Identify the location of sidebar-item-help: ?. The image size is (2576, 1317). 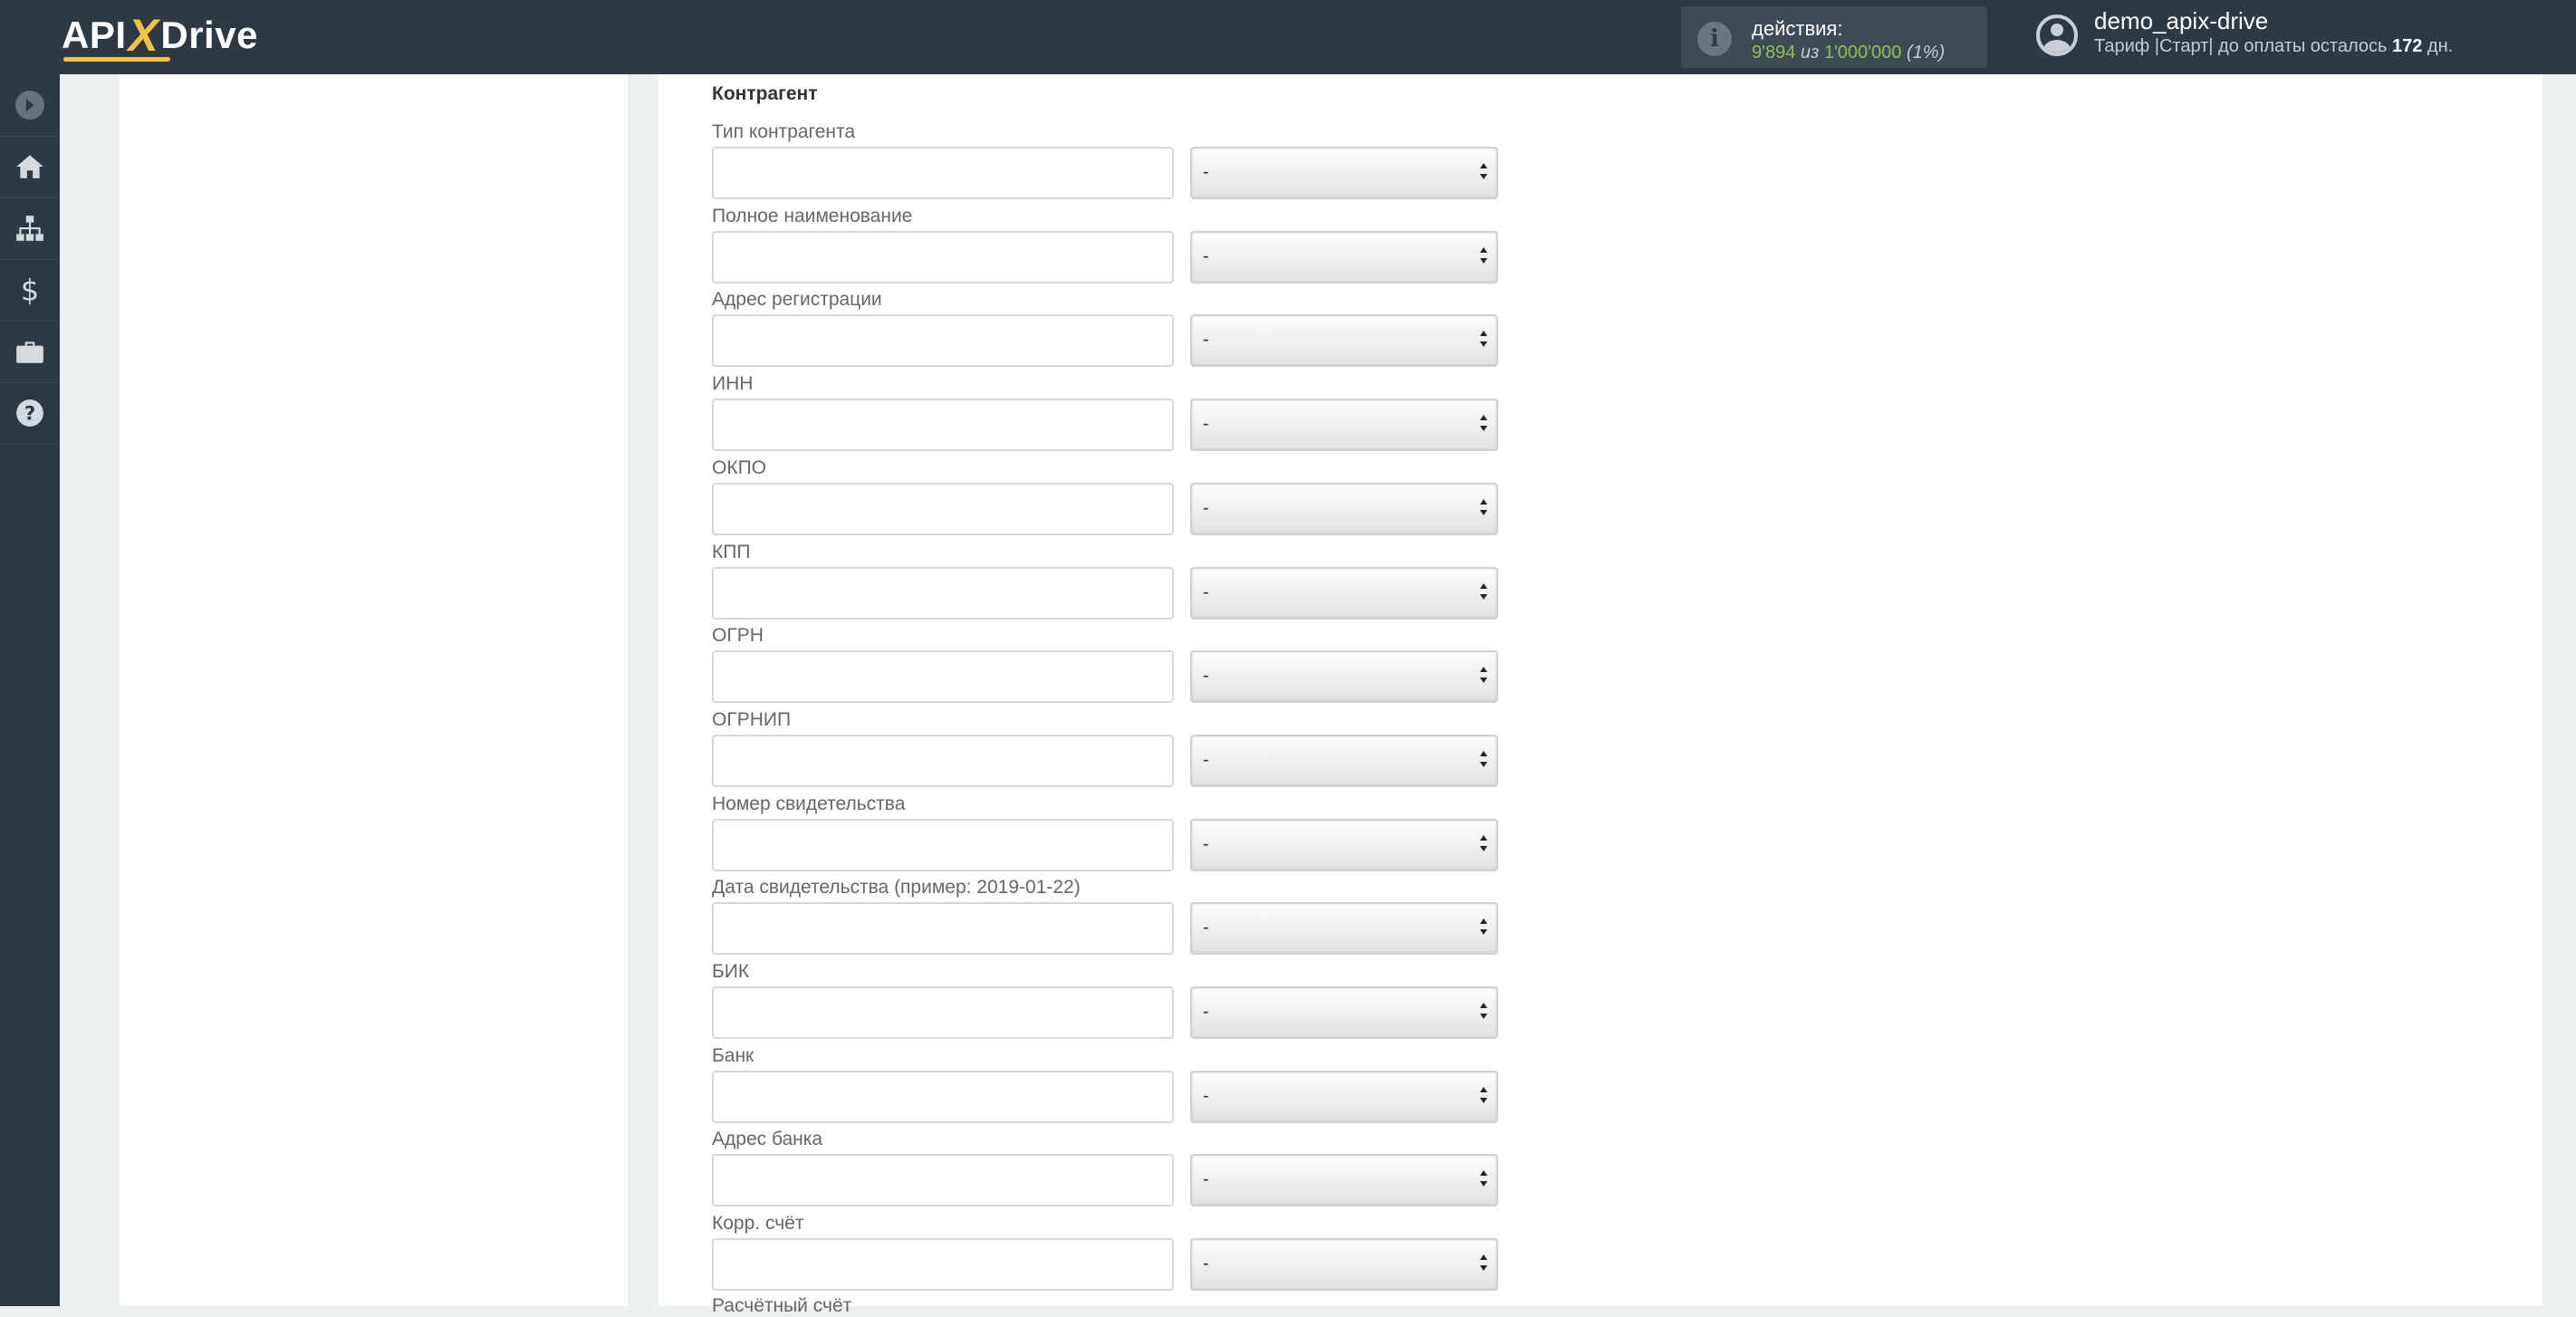
(30, 413).